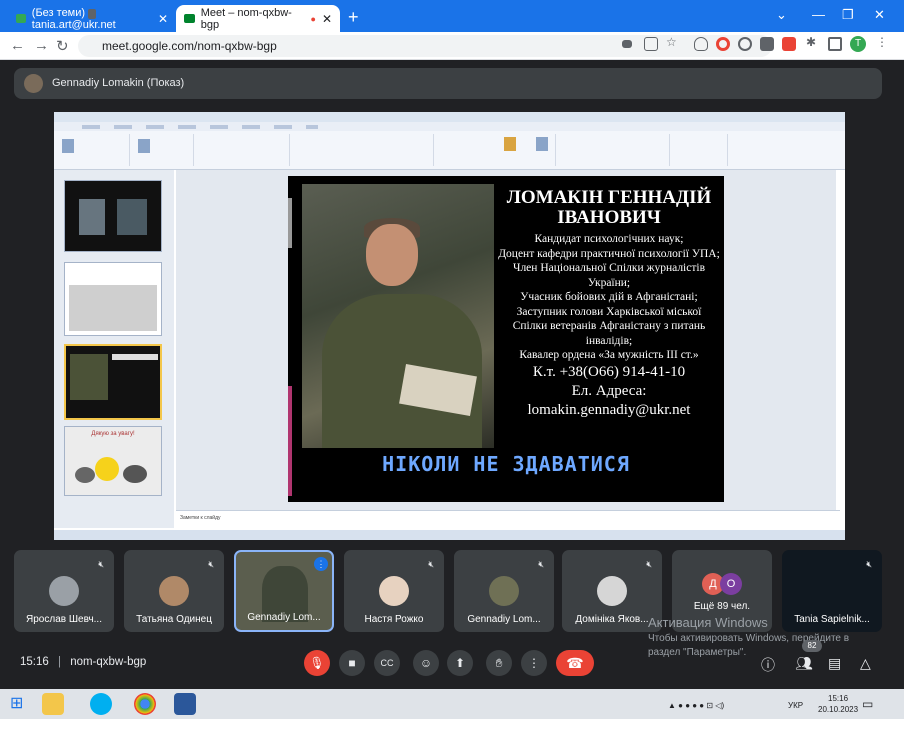 This screenshot has height=734, width=904. I want to click on bottom-margin, so click(452, 726).